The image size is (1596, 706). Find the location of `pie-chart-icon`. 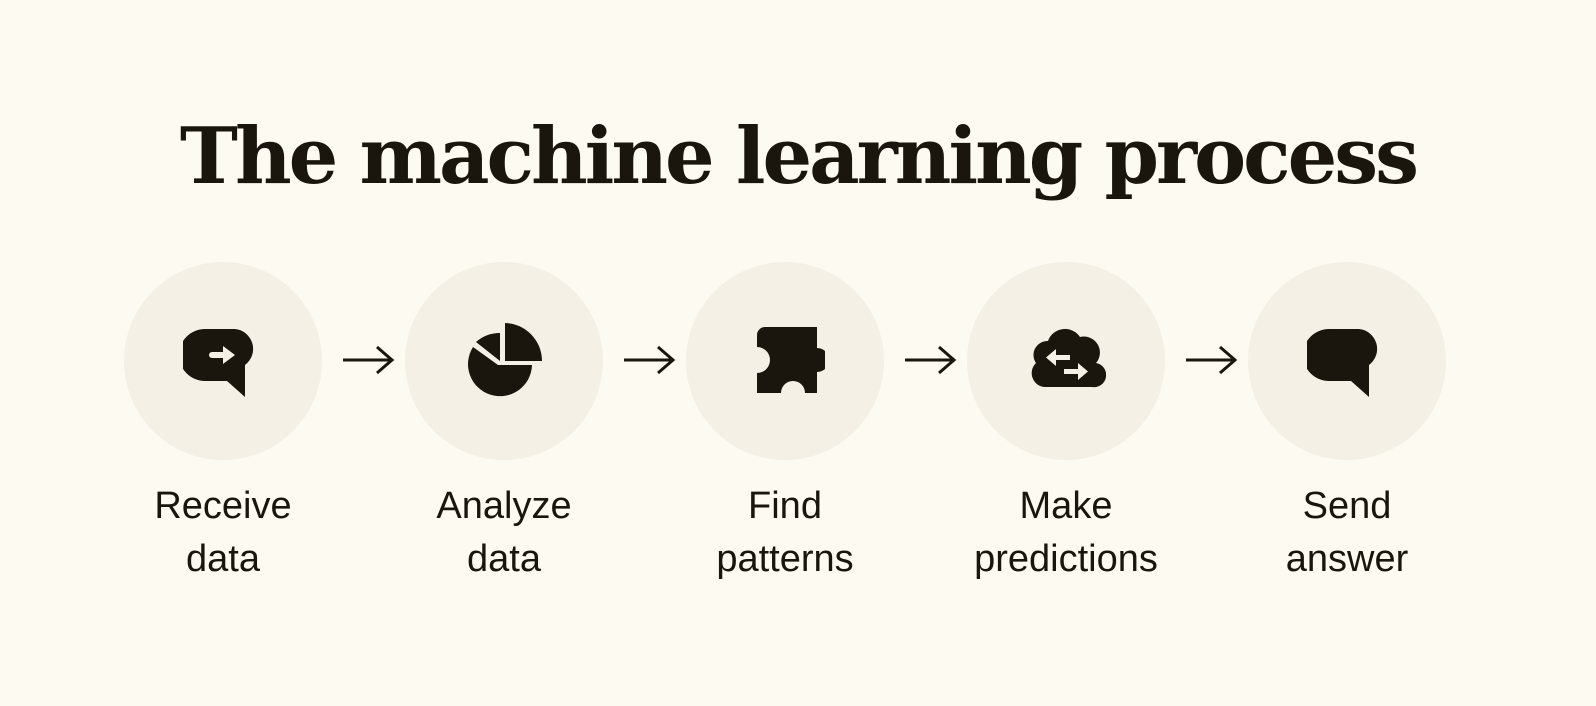

pie-chart-icon is located at coordinates (505, 360).